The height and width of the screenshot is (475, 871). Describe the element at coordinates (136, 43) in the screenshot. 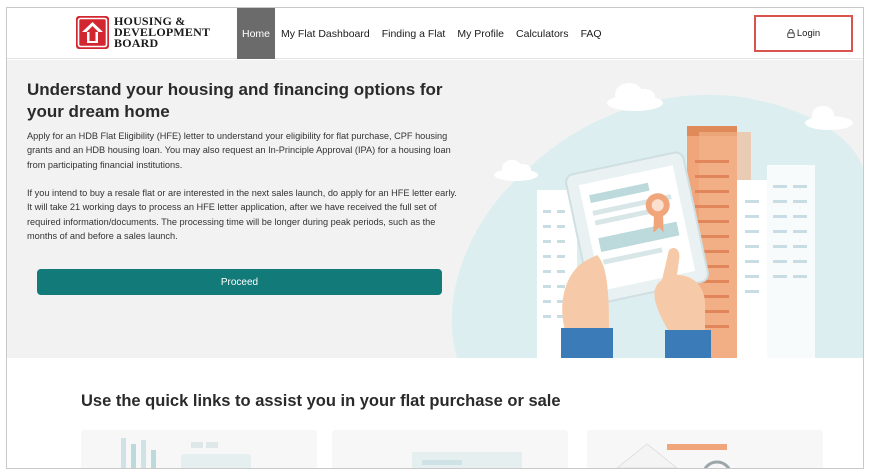

I see `logo-line-3: BOARD` at that location.